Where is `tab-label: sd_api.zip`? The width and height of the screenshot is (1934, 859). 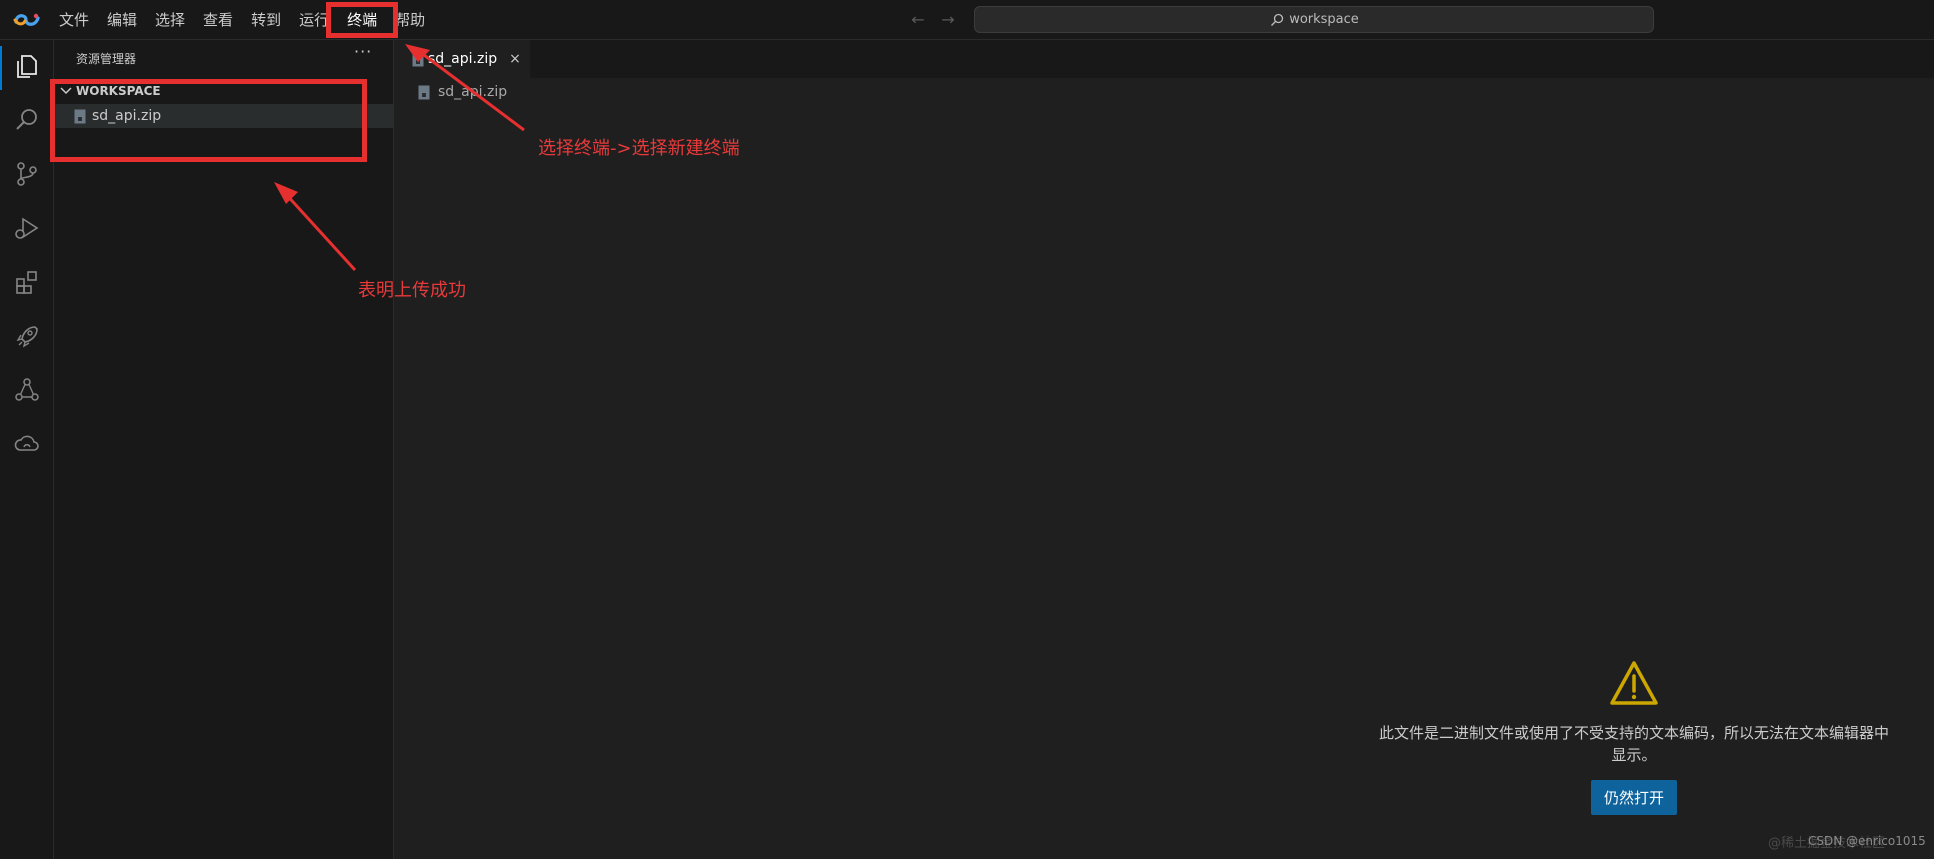
tab-label: sd_api.zip is located at coordinates (463, 59).